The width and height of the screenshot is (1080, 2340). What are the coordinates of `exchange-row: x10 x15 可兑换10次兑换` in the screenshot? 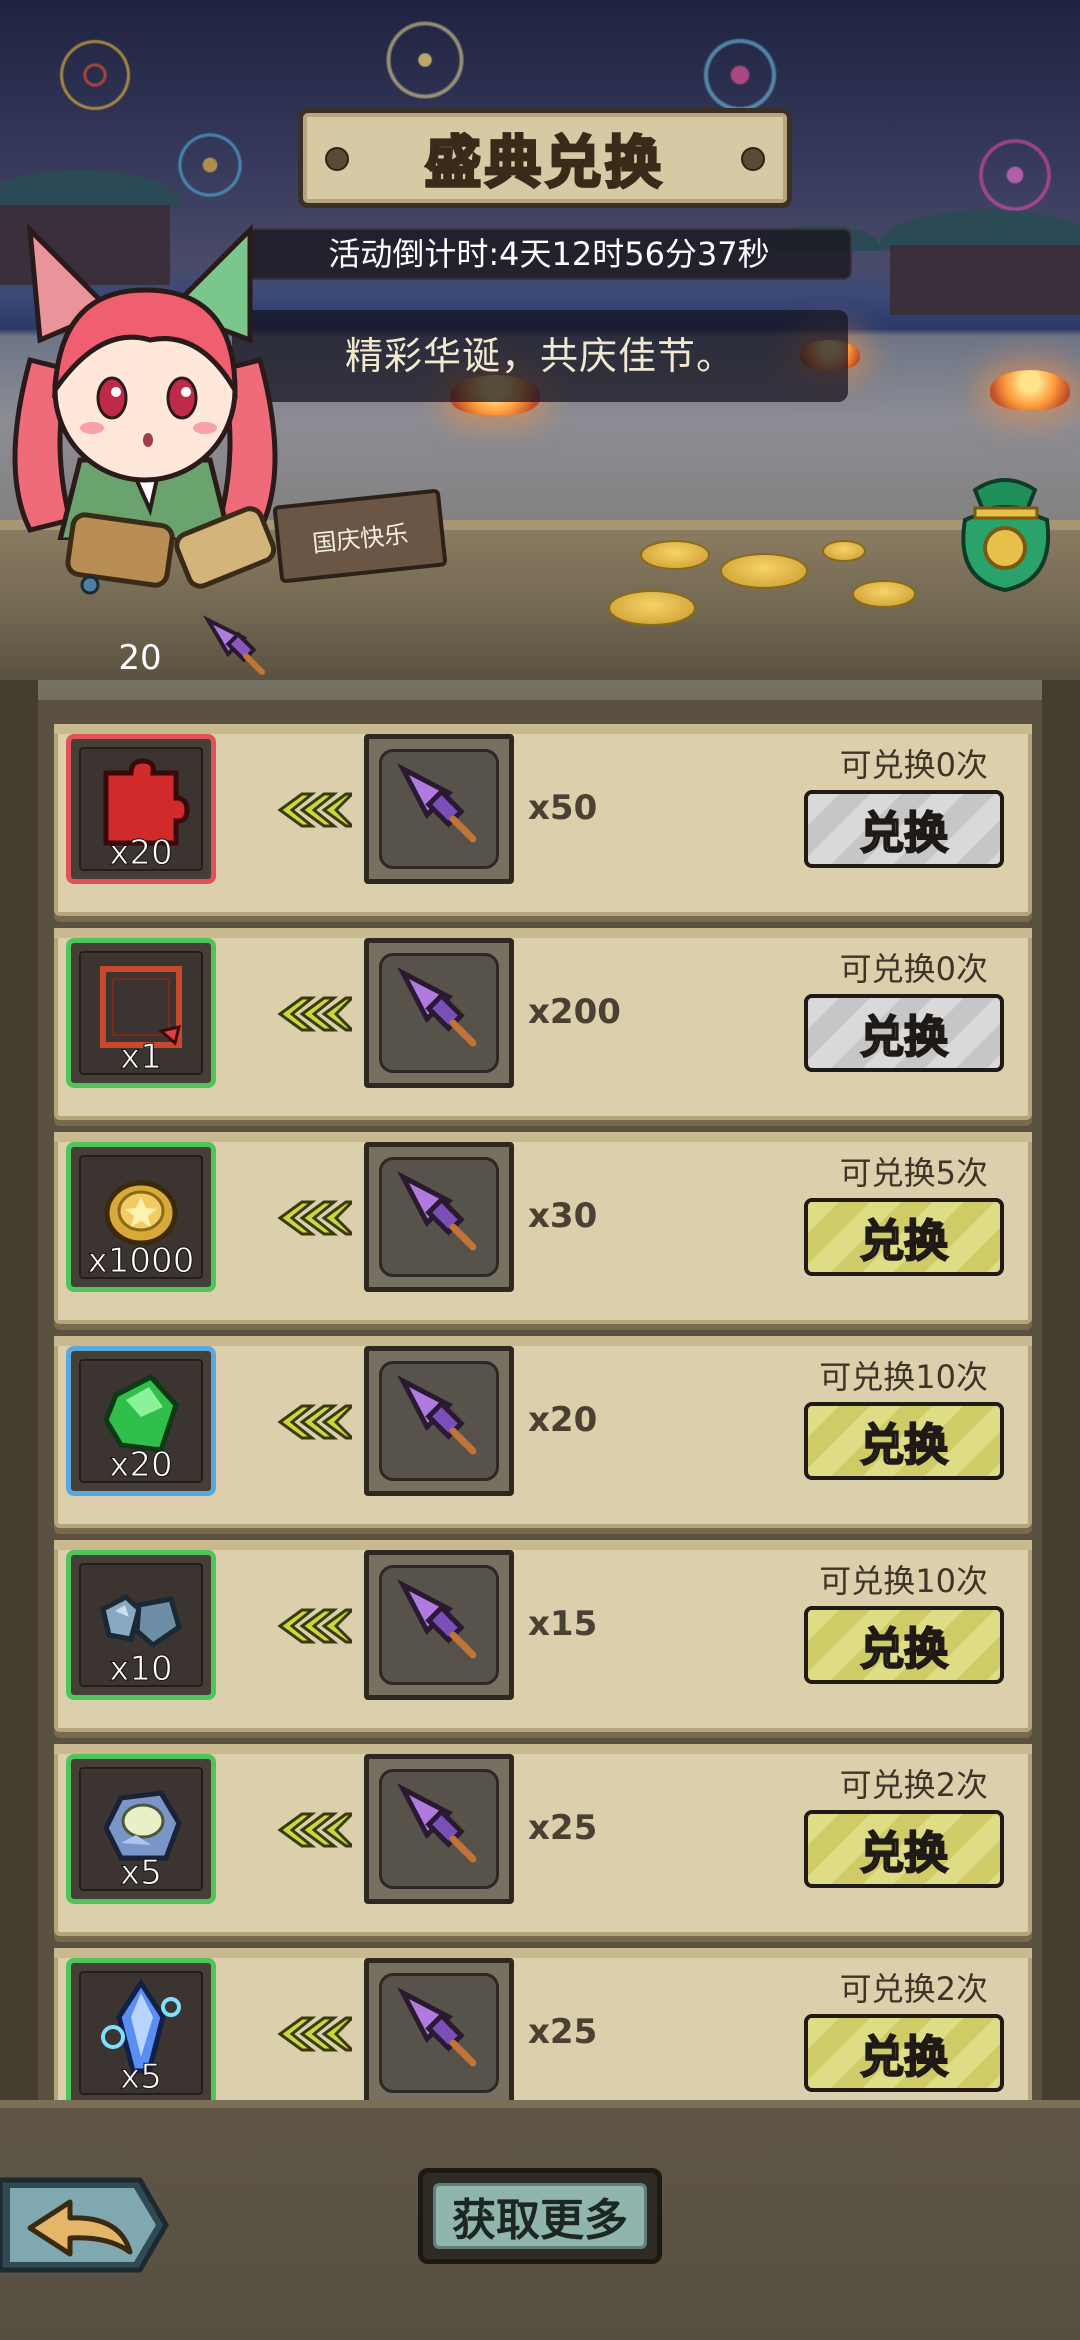 It's located at (543, 1636).